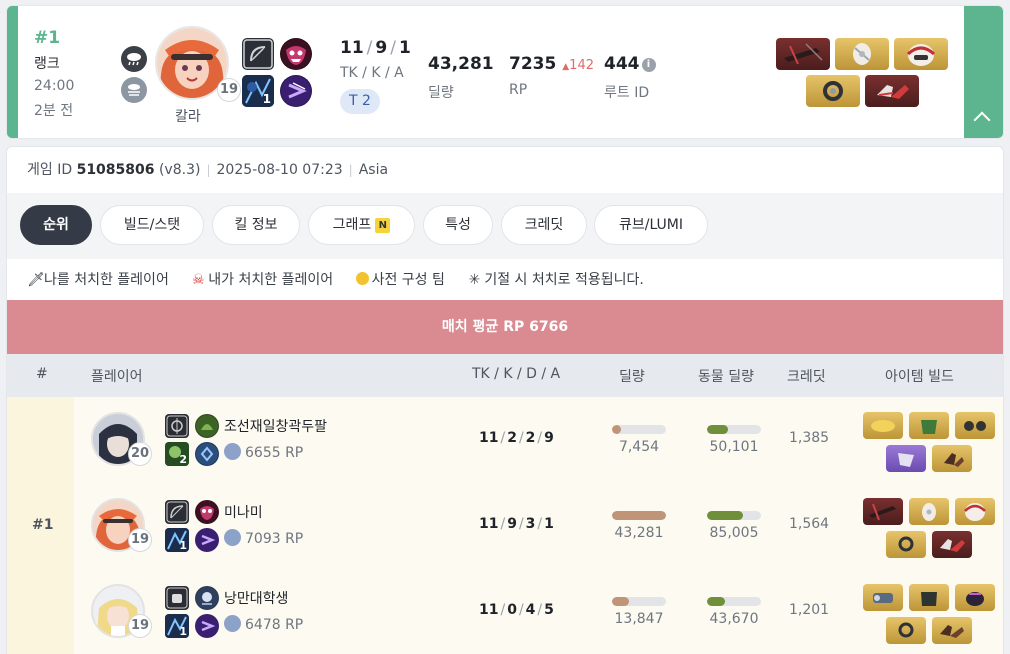 This screenshot has height=654, width=1010. What do you see at coordinates (275, 426) in the screenshot?
I see `player-name: 조선재일창곽두팔` at bounding box center [275, 426].